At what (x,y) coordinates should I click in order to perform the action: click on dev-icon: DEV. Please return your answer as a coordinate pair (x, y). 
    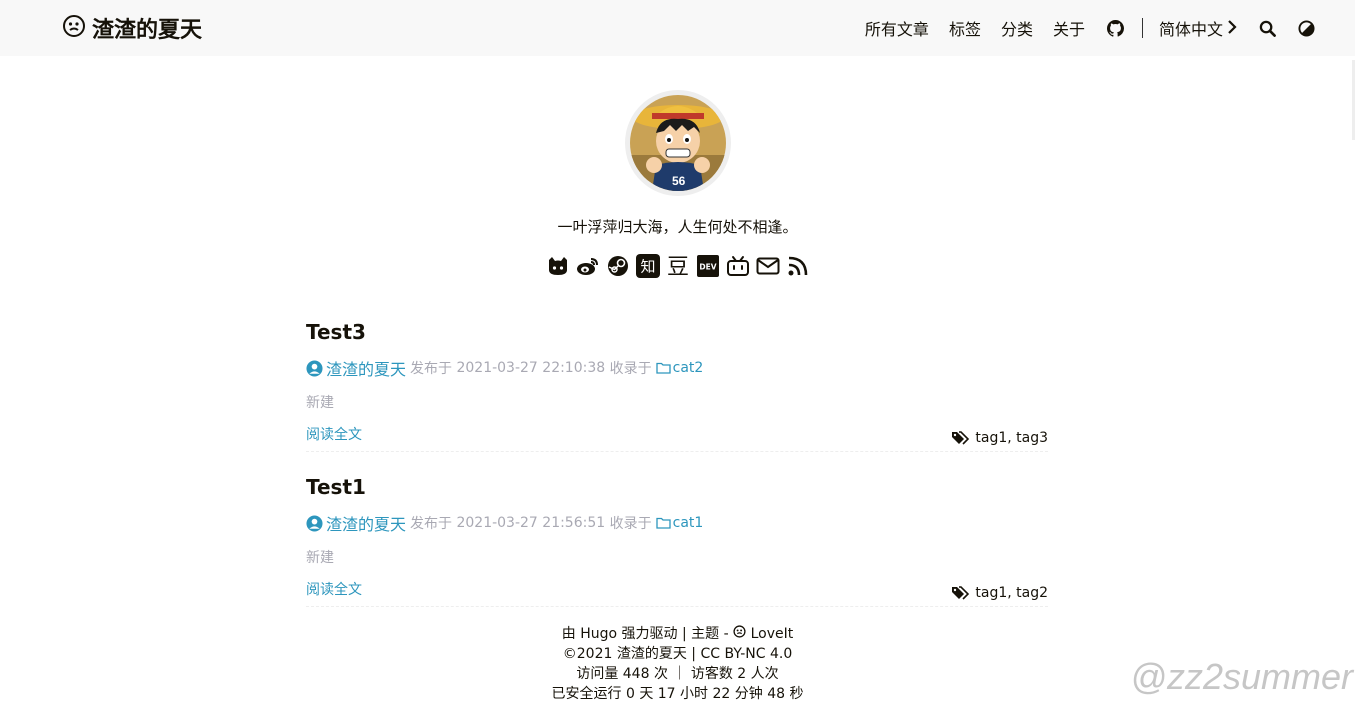
    Looking at the image, I should click on (708, 266).